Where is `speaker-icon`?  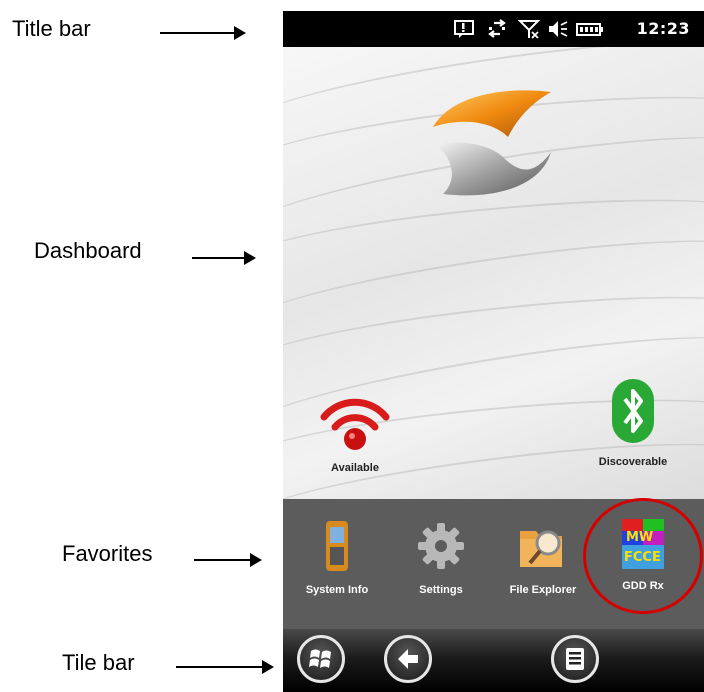
speaker-icon is located at coordinates (558, 29).